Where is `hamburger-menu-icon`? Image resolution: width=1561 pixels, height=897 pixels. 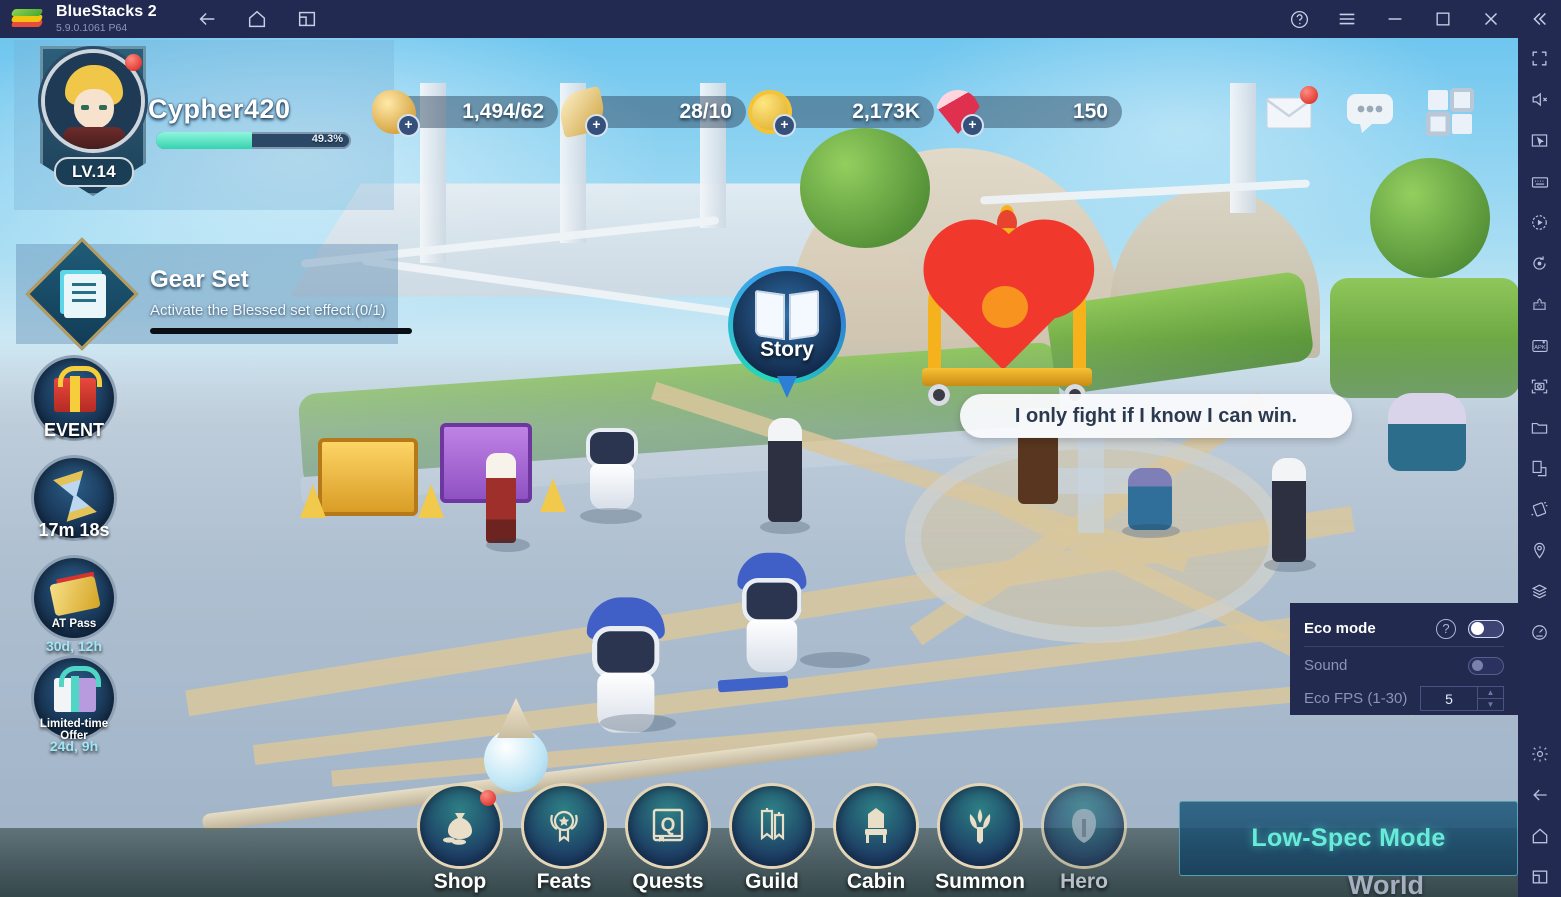 hamburger-menu-icon is located at coordinates (1347, 19).